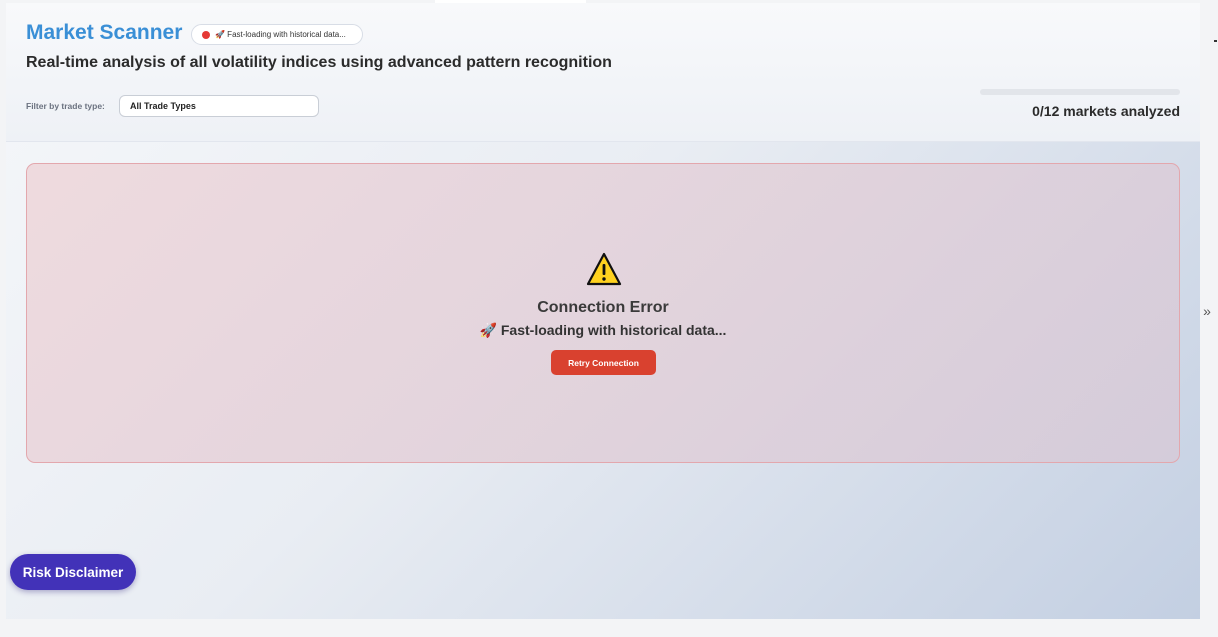 Image resolution: width=1218 pixels, height=637 pixels. I want to click on edge-marker, so click(1215, 41).